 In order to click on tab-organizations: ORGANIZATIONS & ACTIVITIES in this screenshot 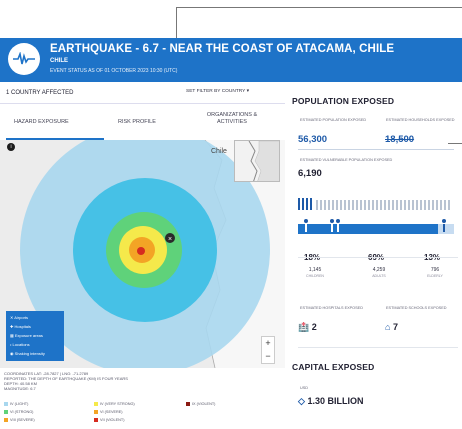, I will do `click(232, 119)`.